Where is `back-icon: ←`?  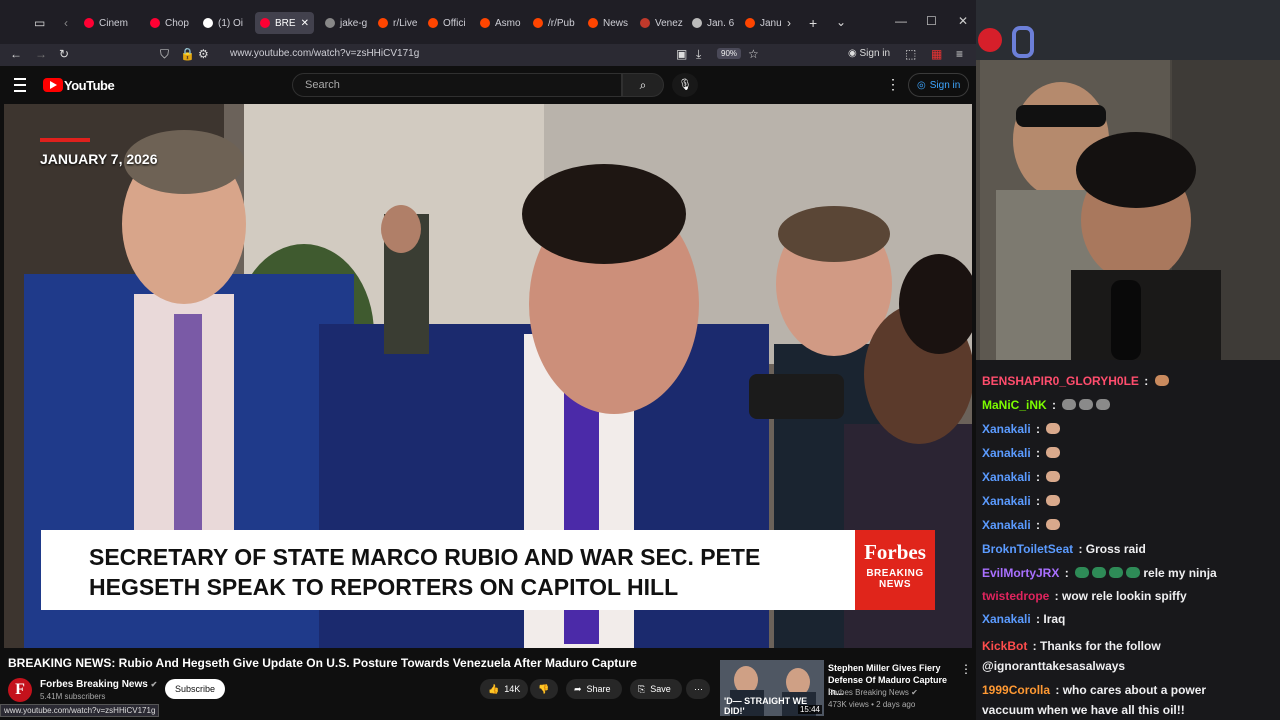 back-icon: ← is located at coordinates (16, 54).